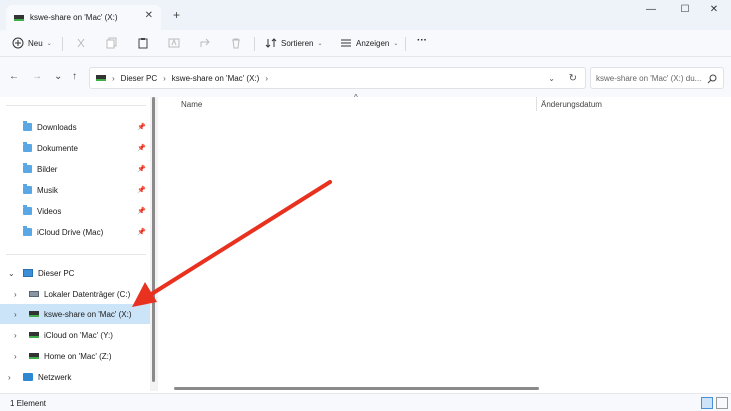 This screenshot has height=411, width=731. I want to click on sidebar-item-network: › Netzwerk, so click(75, 377).